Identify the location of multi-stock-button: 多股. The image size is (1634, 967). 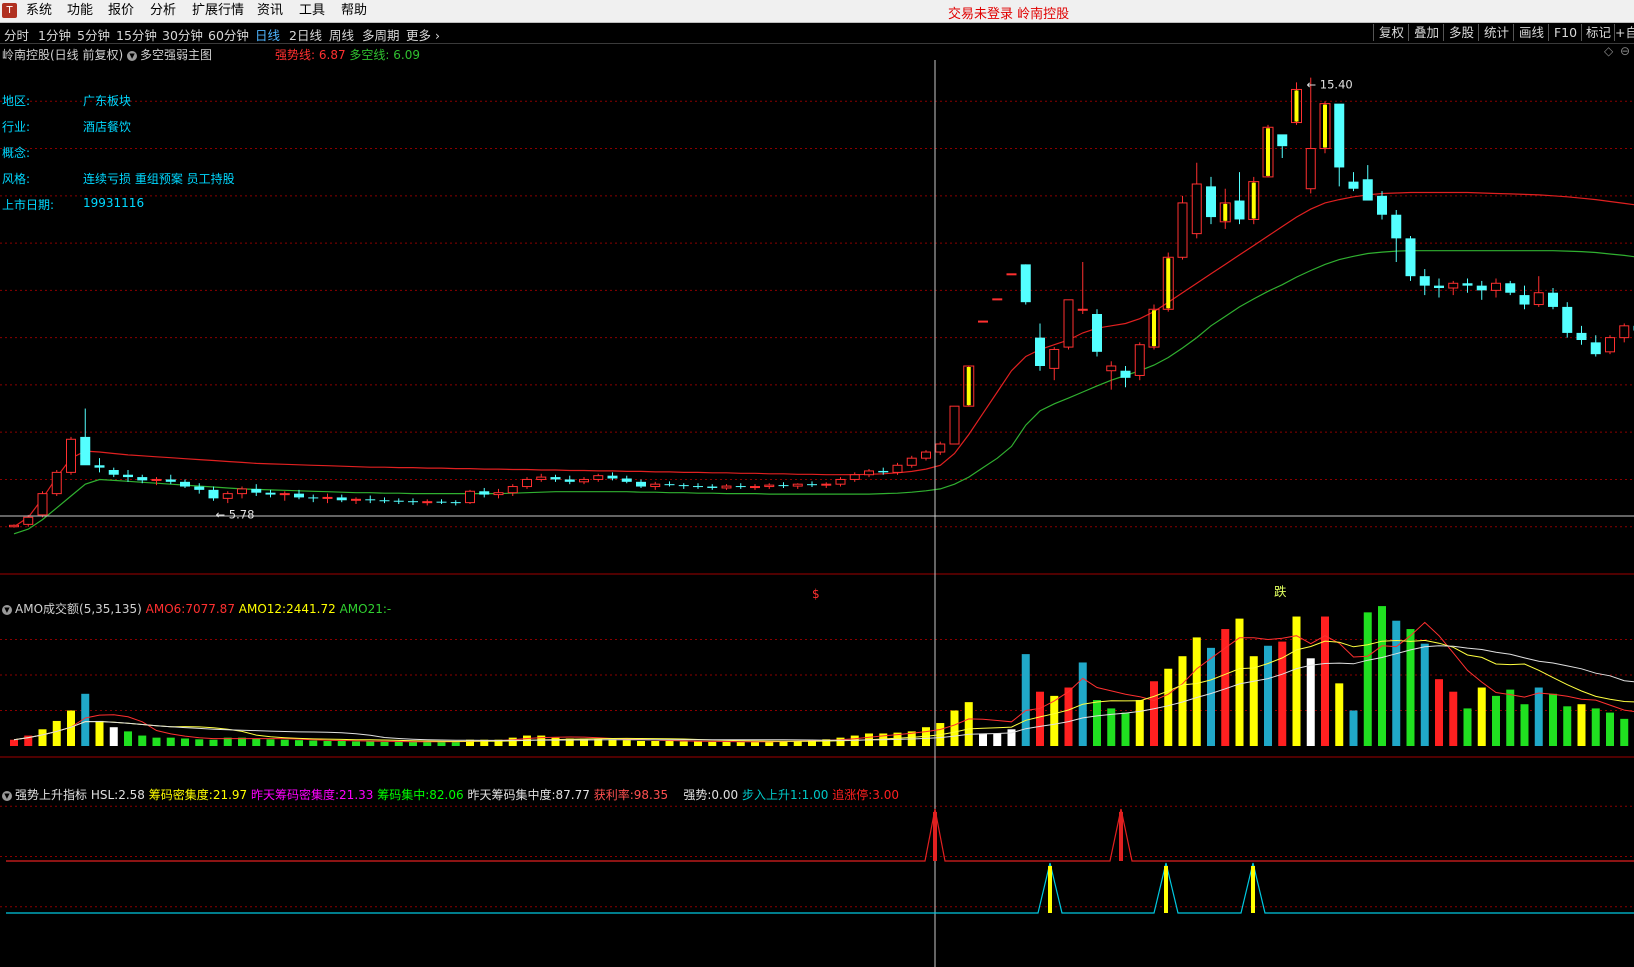
(1461, 32).